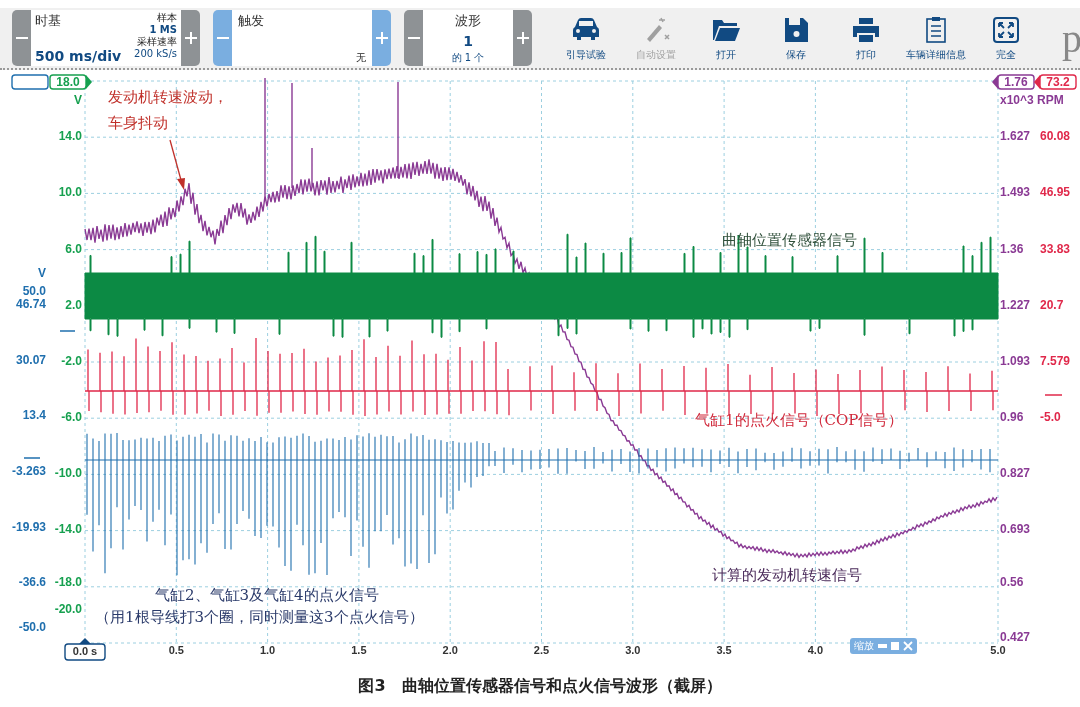 Image resolution: width=1080 pixels, height=707 pixels. What do you see at coordinates (30, 304) in the screenshot?
I see `axis-tick-label: 46.74` at bounding box center [30, 304].